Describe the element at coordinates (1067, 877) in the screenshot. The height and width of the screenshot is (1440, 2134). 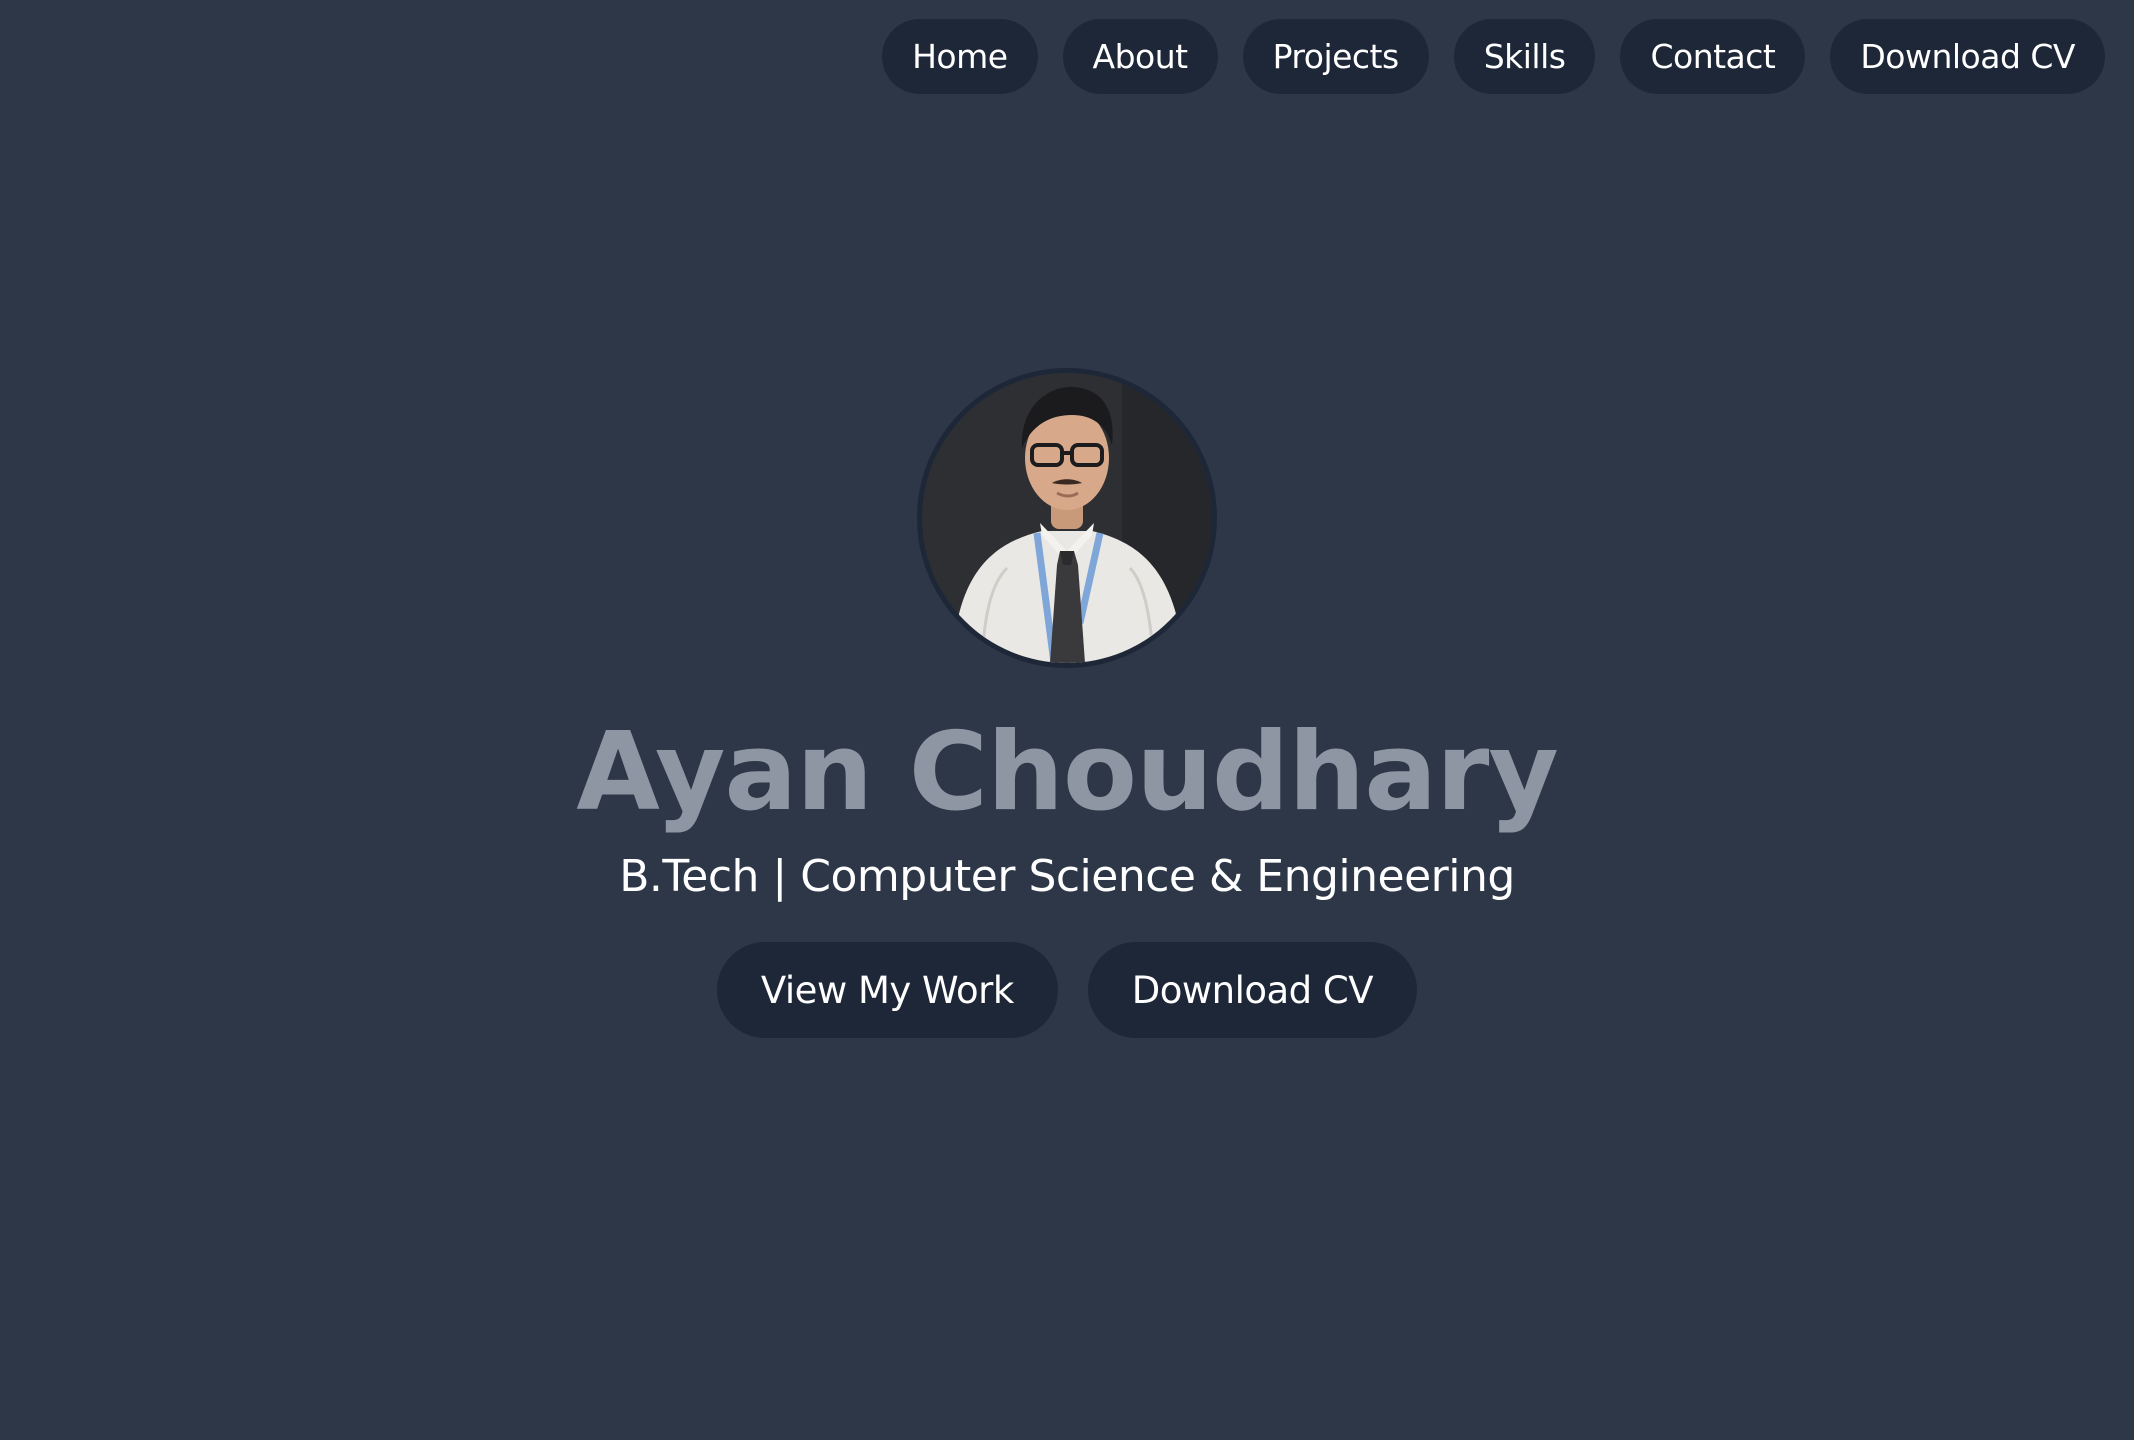
I see `hero-subtitle: B.Tech | Computer Science & Engineering` at that location.